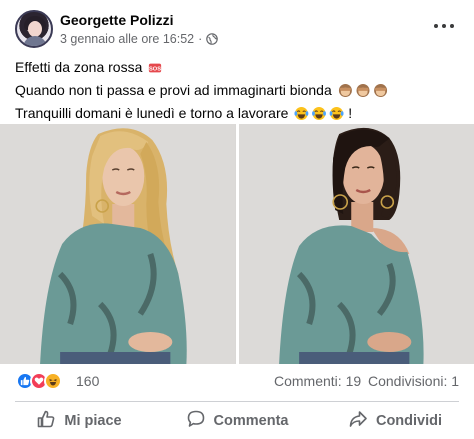 Image resolution: width=474 pixels, height=439 pixels. I want to click on comment-bubble-icon, so click(196, 421).